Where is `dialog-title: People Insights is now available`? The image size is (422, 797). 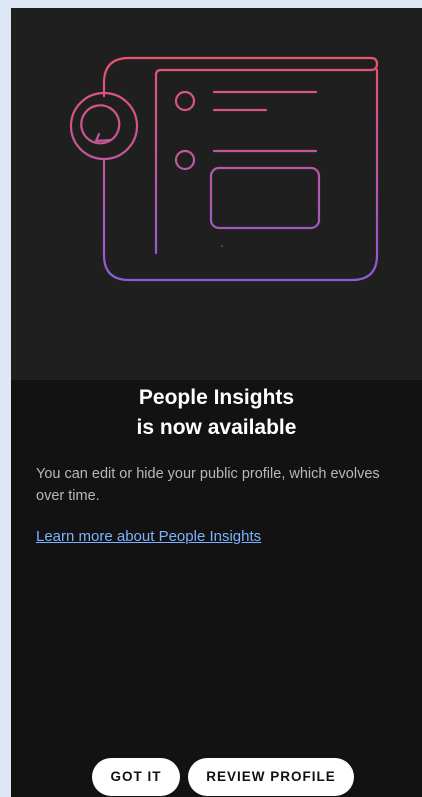 dialog-title: People Insights is now available is located at coordinates (216, 413).